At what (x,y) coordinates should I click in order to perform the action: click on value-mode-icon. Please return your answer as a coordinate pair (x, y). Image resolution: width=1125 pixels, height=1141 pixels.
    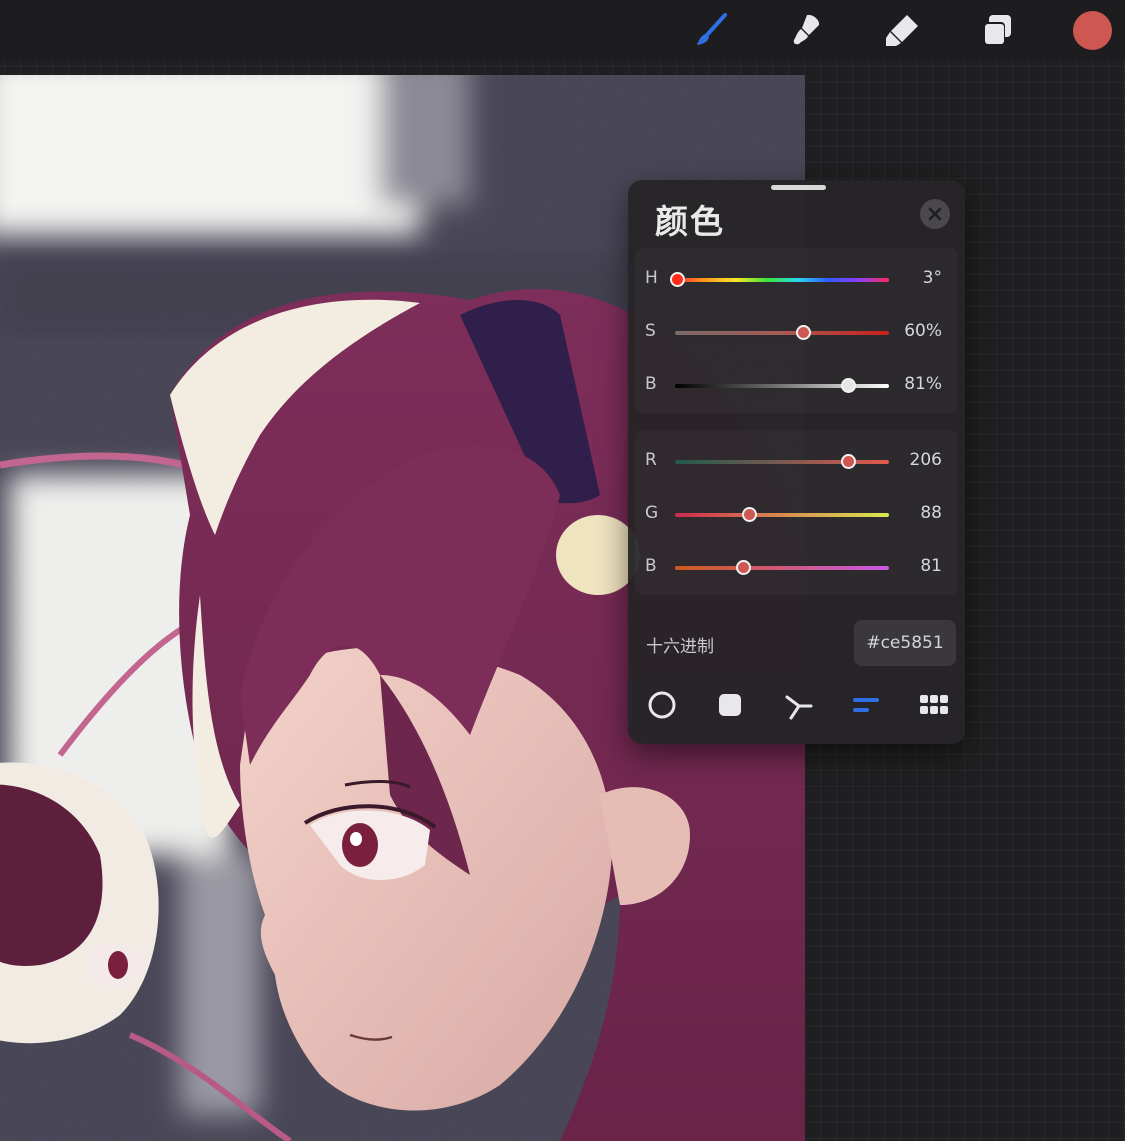
    Looking at the image, I should click on (866, 705).